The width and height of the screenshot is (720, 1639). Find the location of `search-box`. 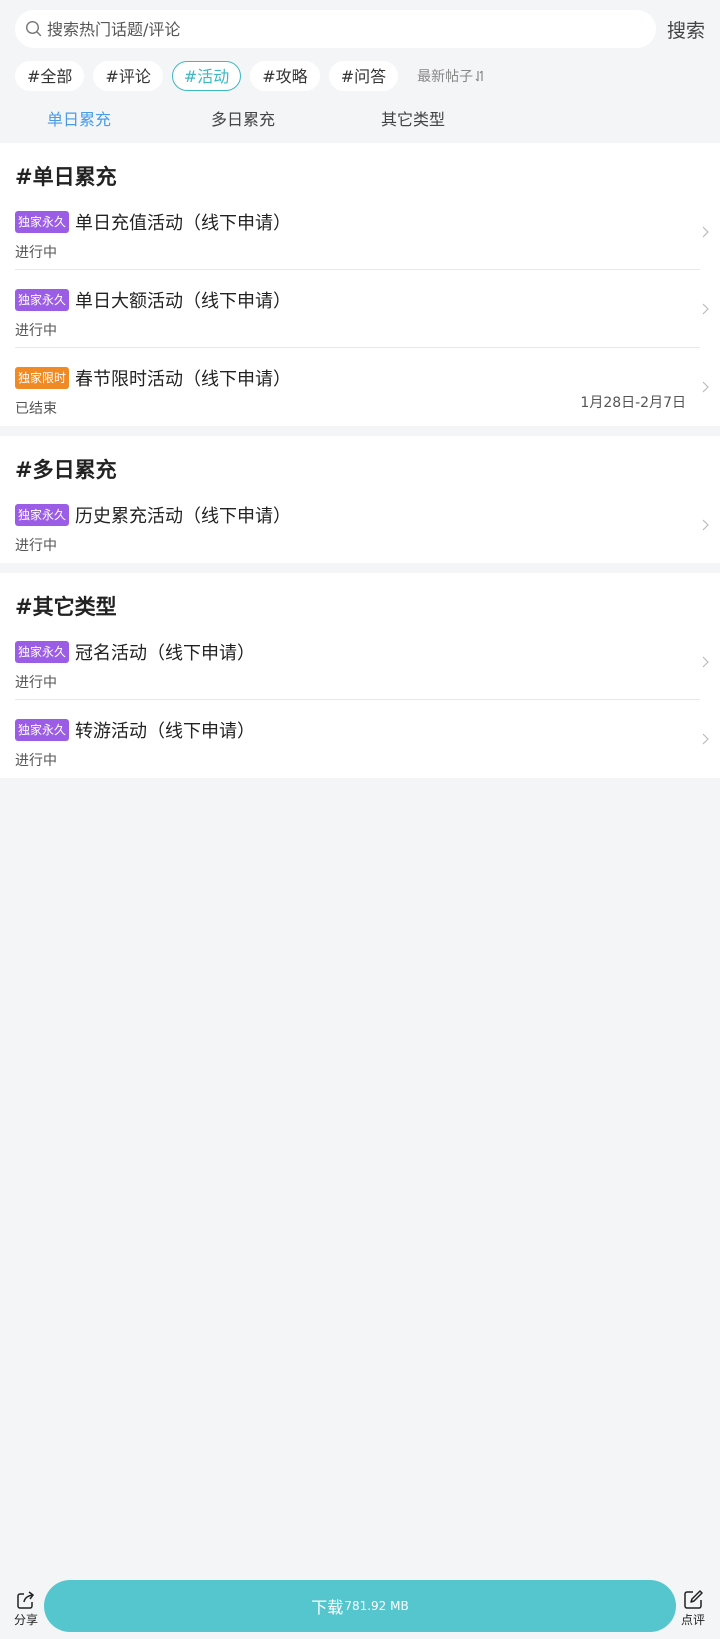

search-box is located at coordinates (335, 29).